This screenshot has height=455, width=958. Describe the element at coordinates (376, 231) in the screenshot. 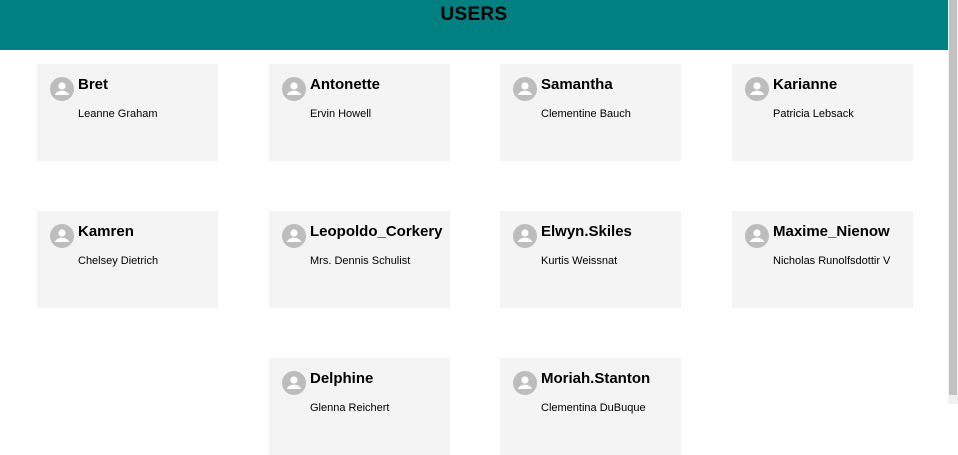

I see `user-username: Leopoldo_Corkery` at that location.